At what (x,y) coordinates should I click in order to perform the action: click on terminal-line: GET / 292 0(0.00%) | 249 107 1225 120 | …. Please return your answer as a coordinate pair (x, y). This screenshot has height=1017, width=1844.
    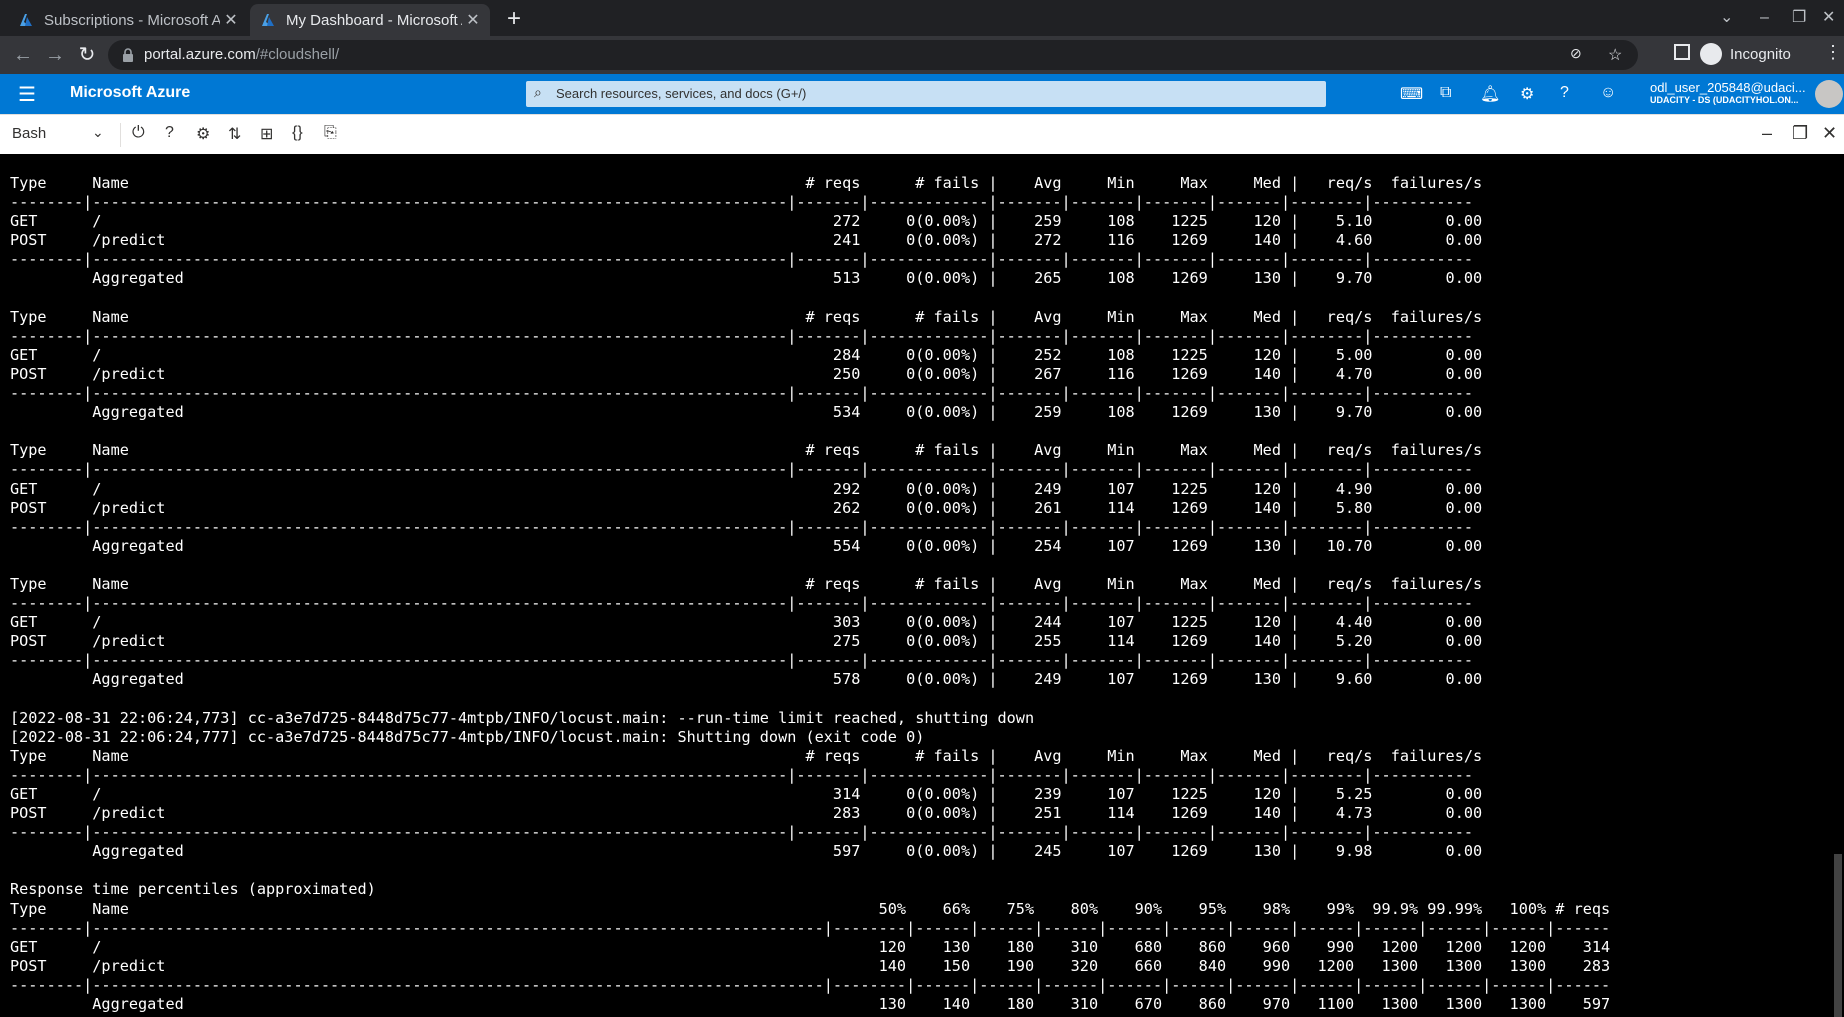
    Looking at the image, I should click on (746, 488).